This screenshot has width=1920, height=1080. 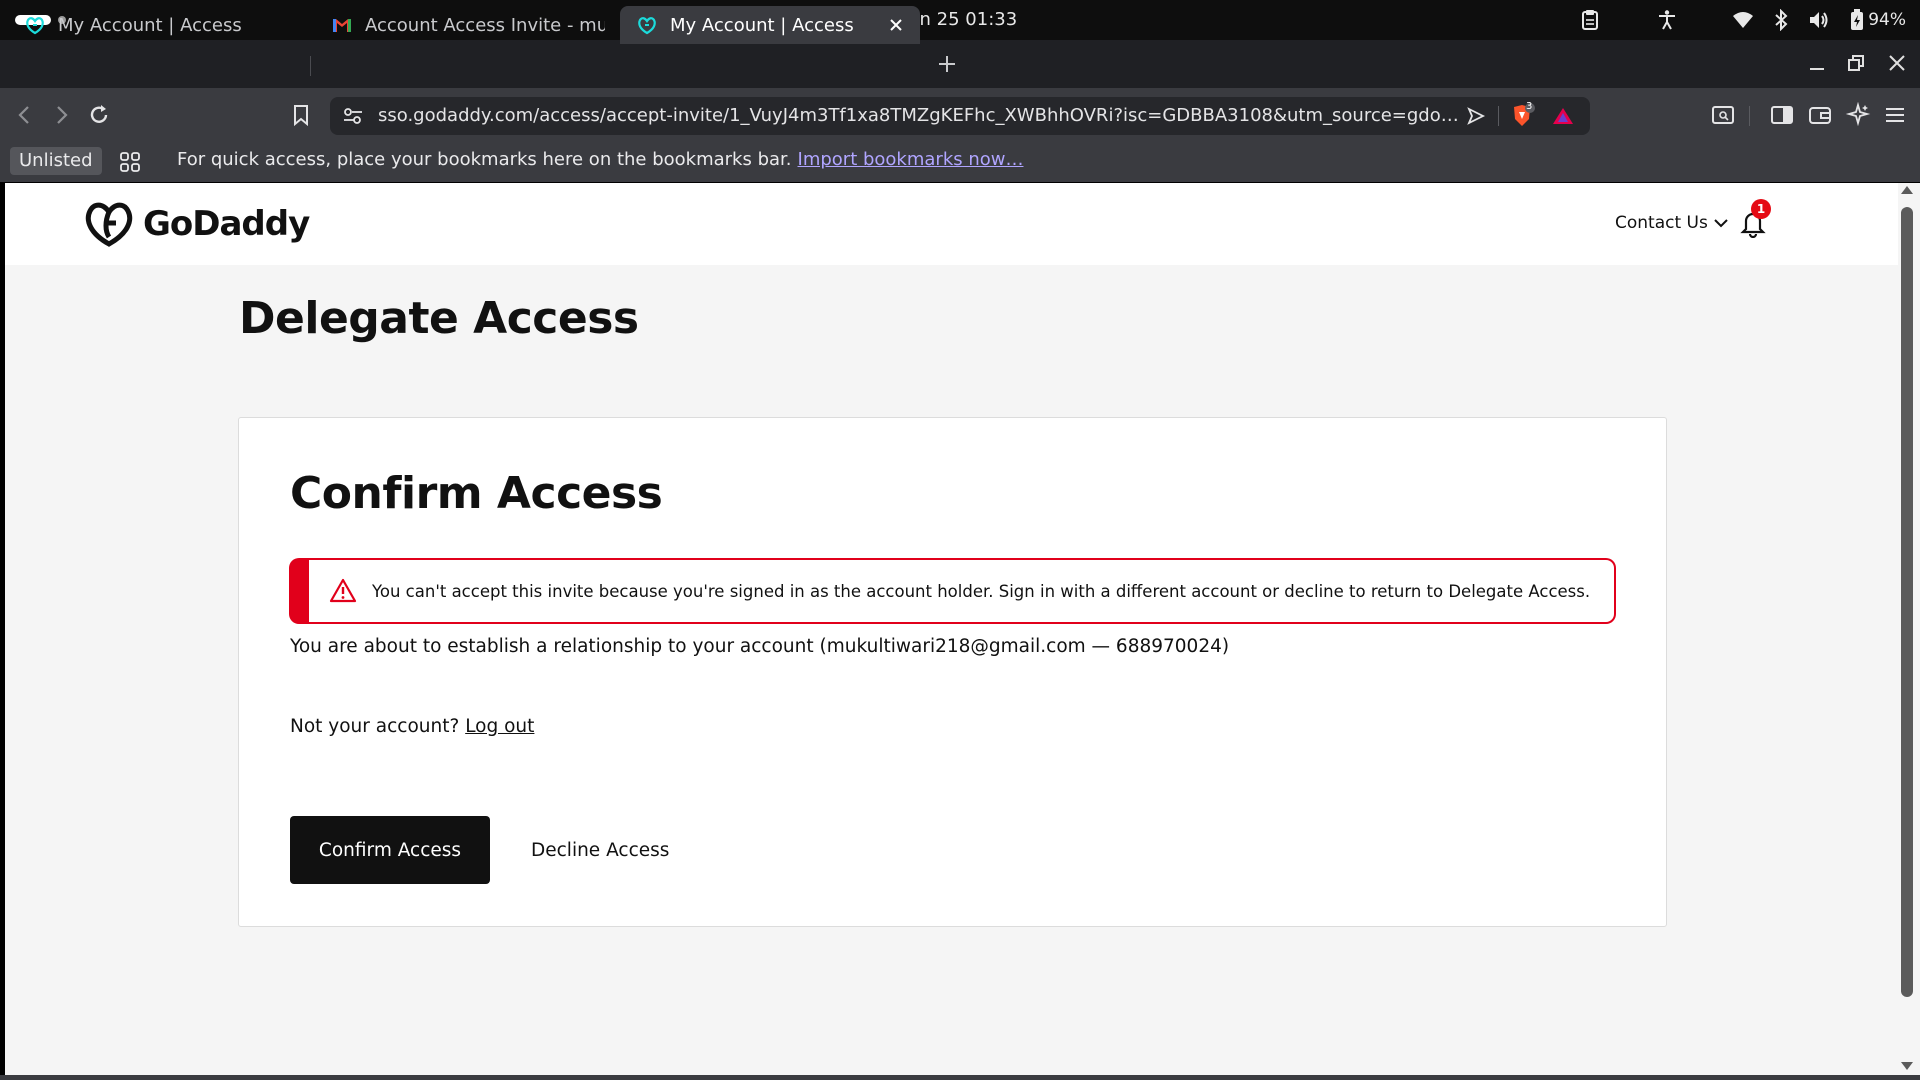 What do you see at coordinates (226, 224) in the screenshot?
I see `logo-text: GoDaddy` at bounding box center [226, 224].